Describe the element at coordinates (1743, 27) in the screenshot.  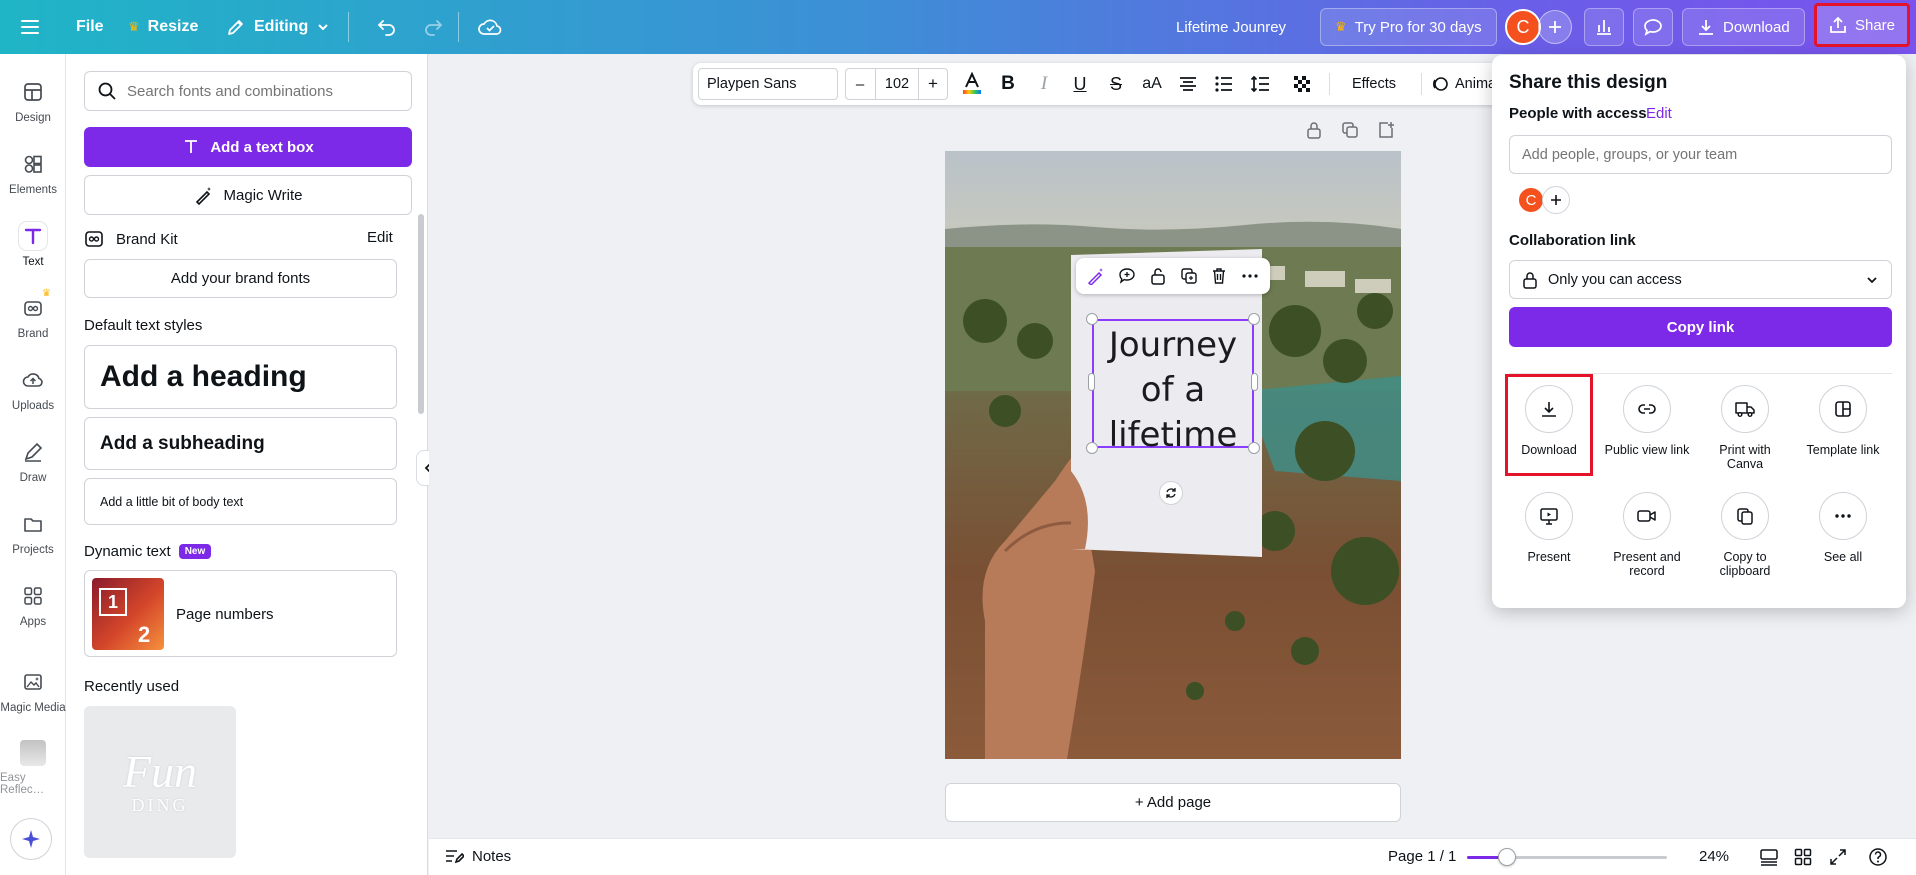
I see `download-button: Download` at that location.